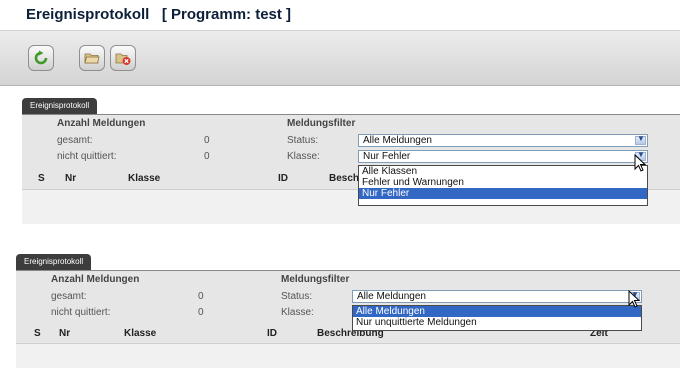 The image size is (680, 368). Describe the element at coordinates (503, 171) in the screenshot. I see `class-option-all: Alle Klassen` at that location.